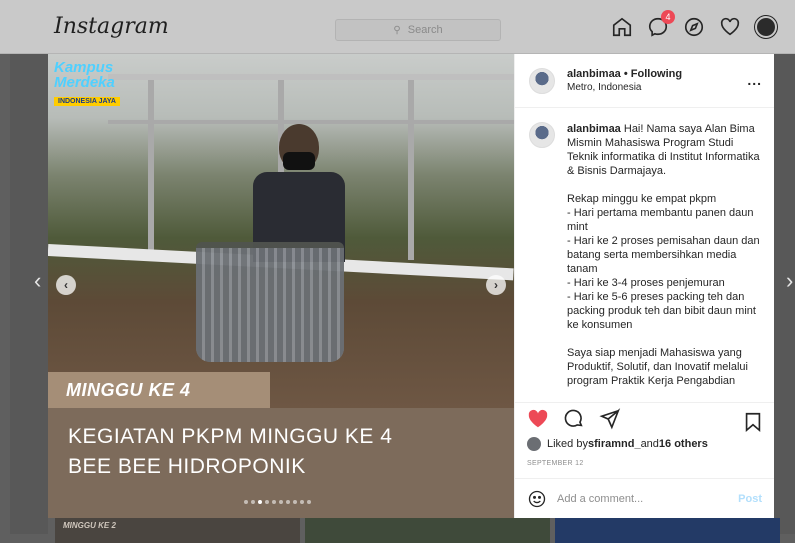  What do you see at coordinates (425, 30) in the screenshot?
I see `search-placeholder: Search` at bounding box center [425, 30].